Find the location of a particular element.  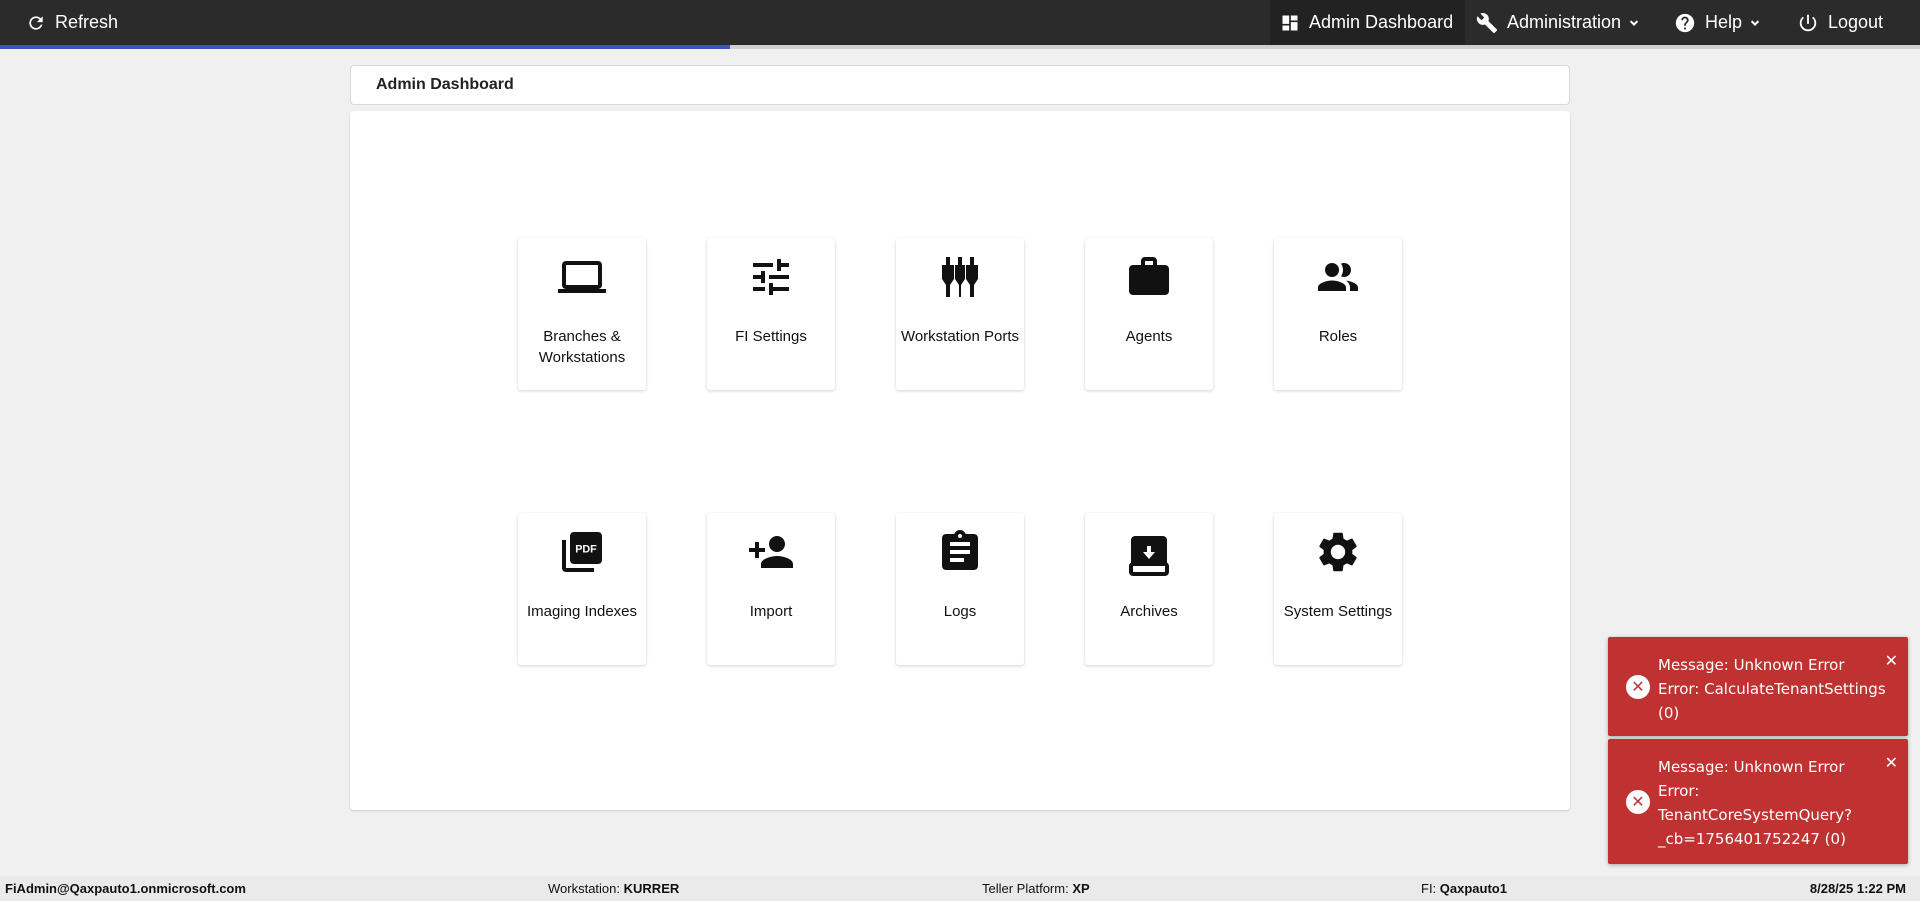

help-icon is located at coordinates (1685, 22).